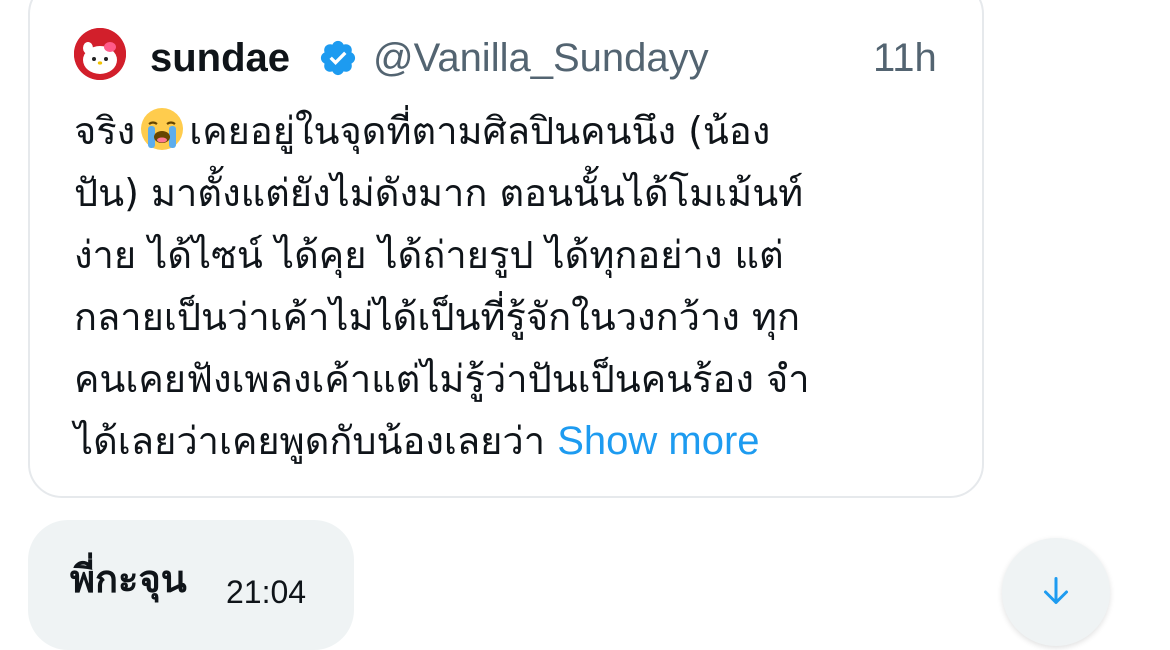 The image size is (1170, 650). What do you see at coordinates (128, 579) in the screenshot?
I see `message-text: พี่กะจุน` at bounding box center [128, 579].